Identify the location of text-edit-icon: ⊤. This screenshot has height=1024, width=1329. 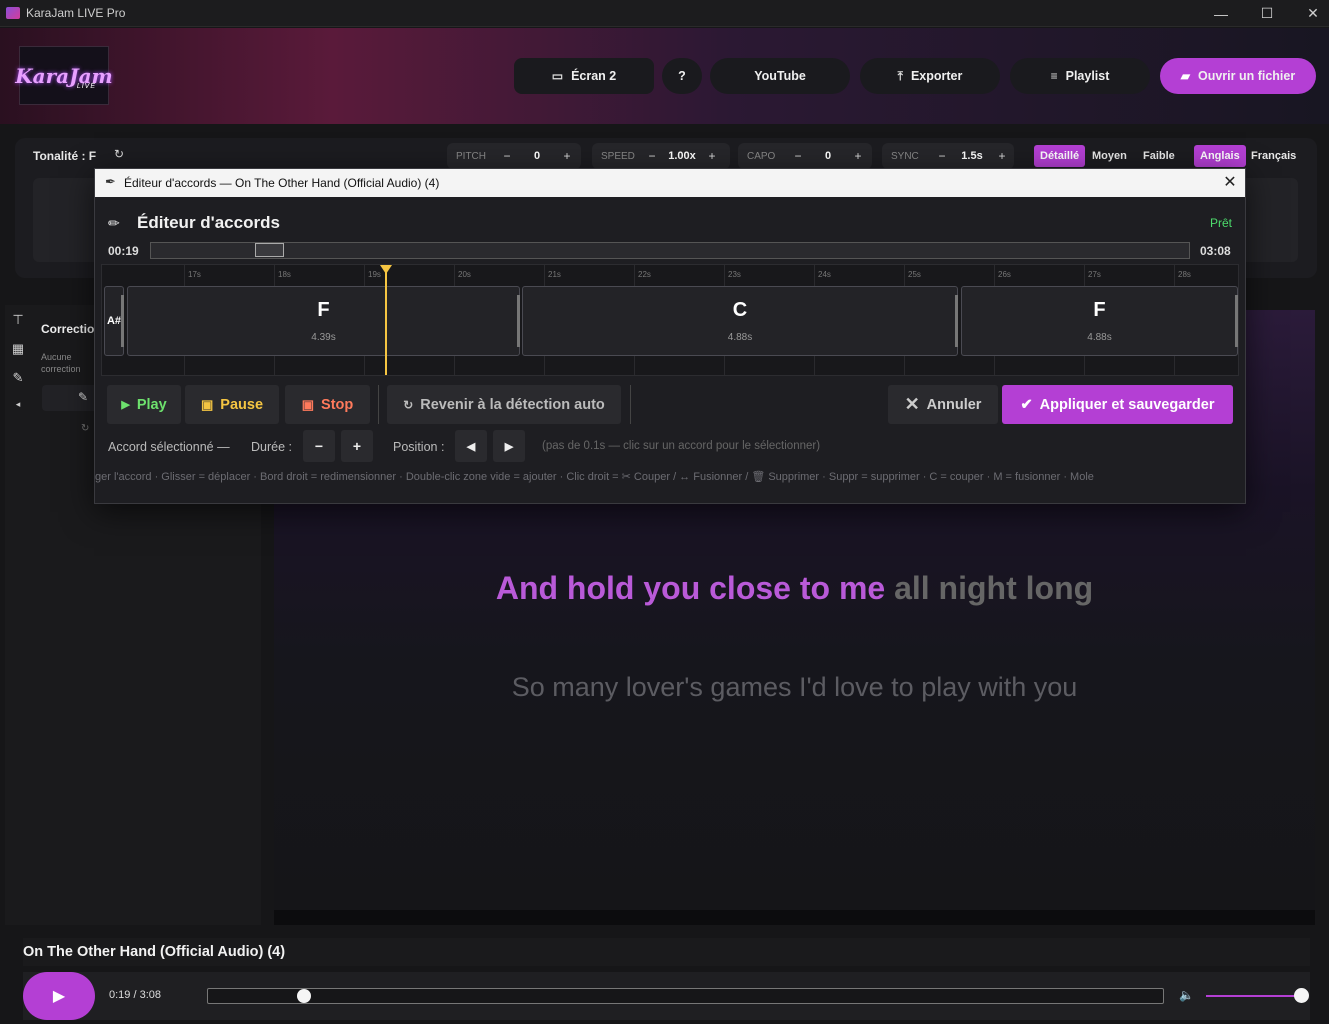
(18, 322).